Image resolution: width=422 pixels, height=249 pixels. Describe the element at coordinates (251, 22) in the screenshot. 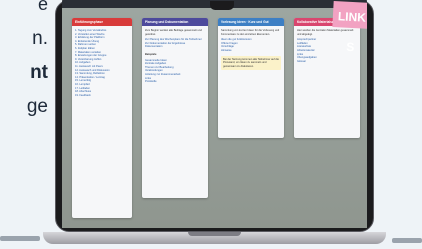

I see `column-header: Vorlesung Ideen · Kurz und Gut` at that location.